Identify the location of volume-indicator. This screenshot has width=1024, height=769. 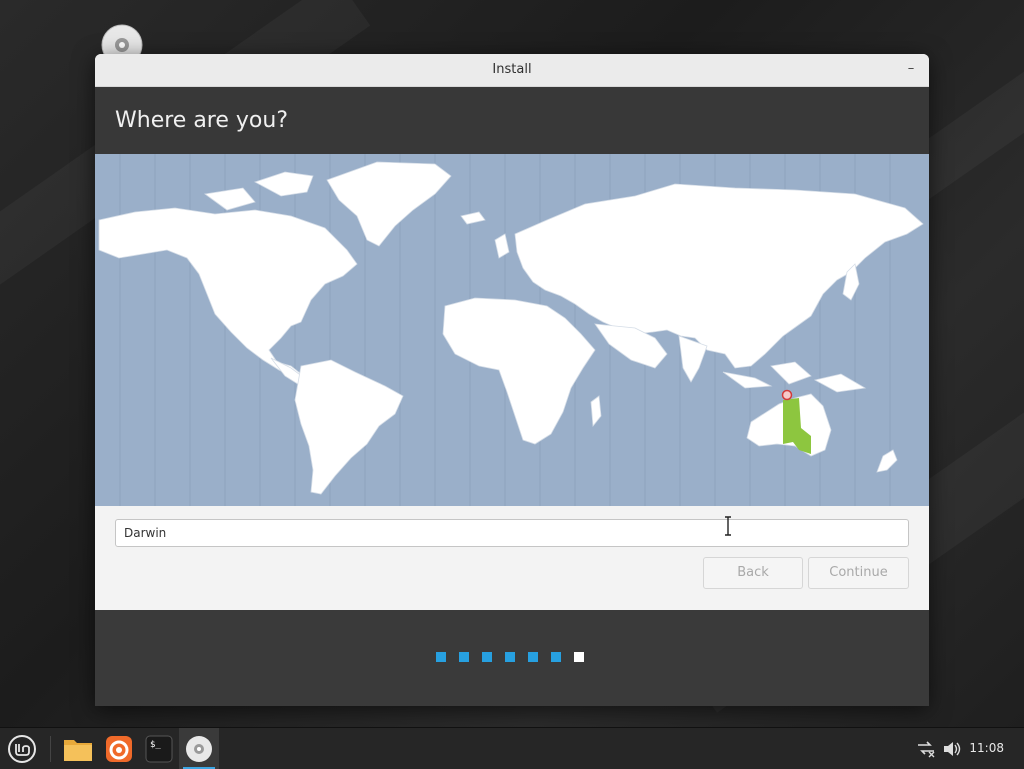
(952, 748).